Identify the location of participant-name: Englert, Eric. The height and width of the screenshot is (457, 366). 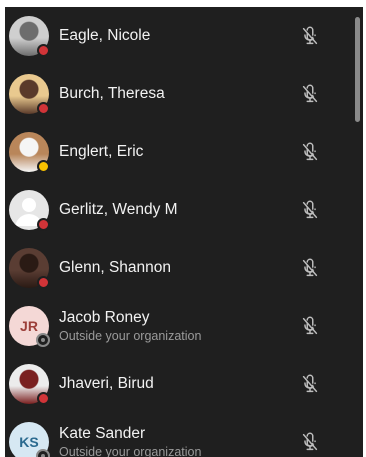
(101, 151).